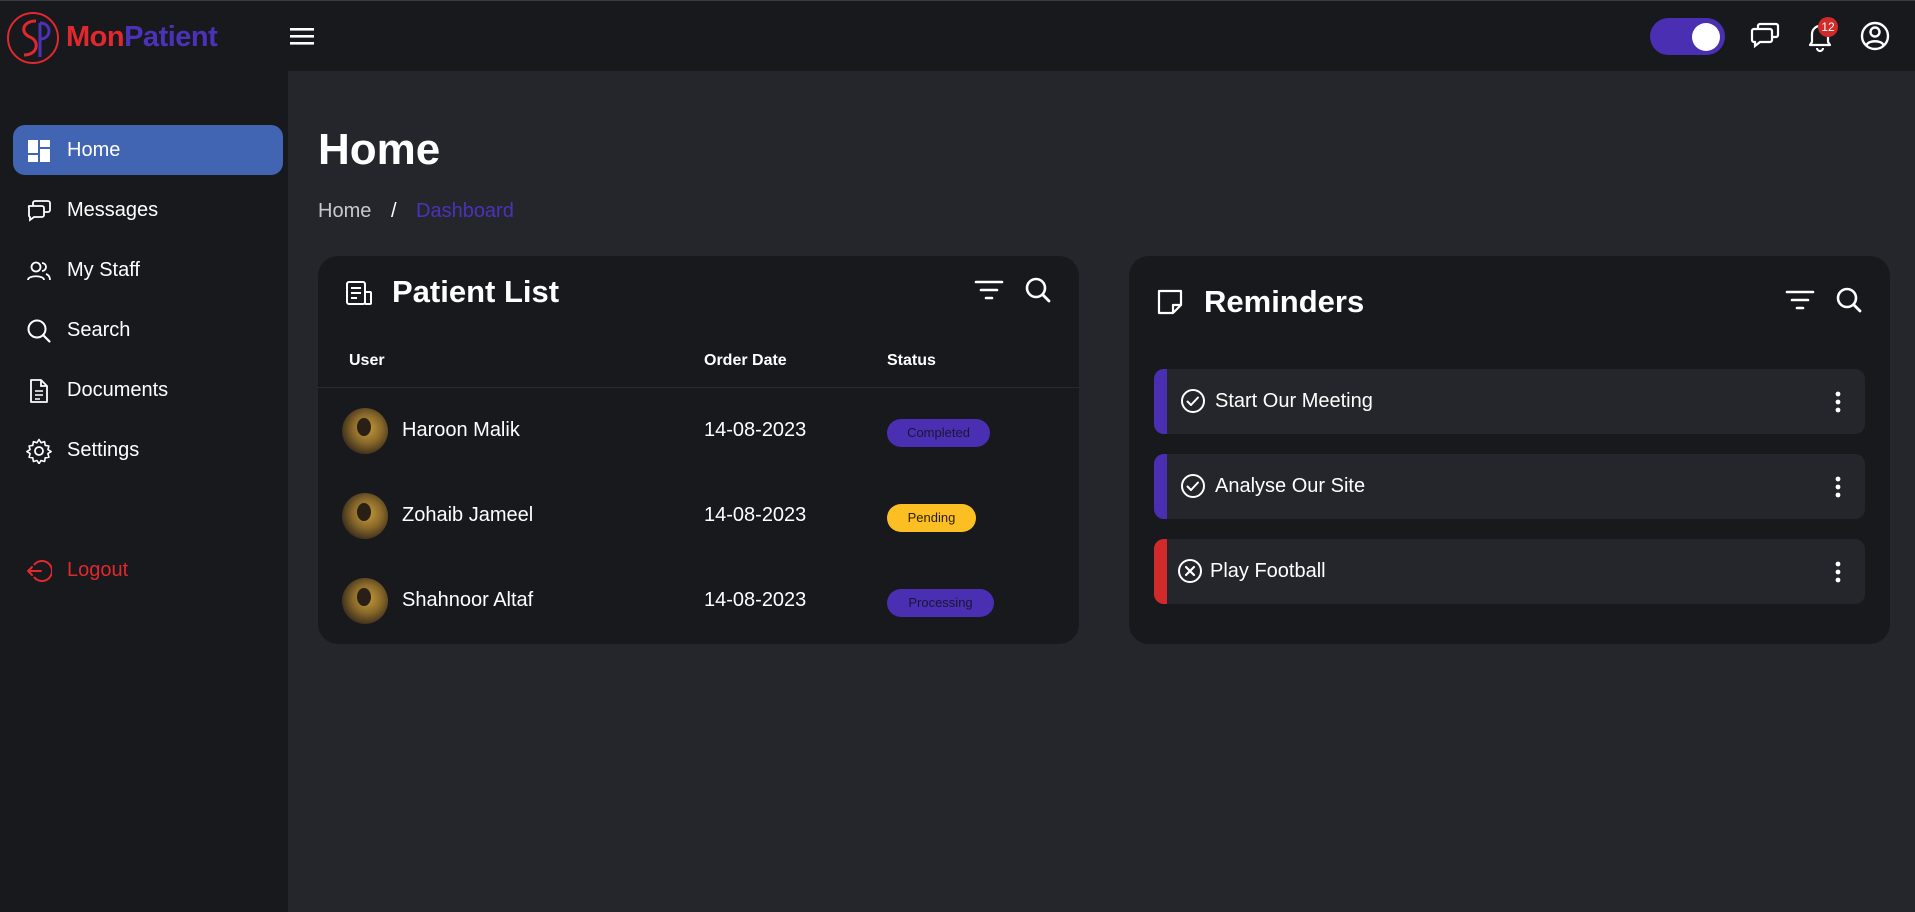 The image size is (1915, 912). Describe the element at coordinates (379, 149) in the screenshot. I see `page-title: Home` at that location.